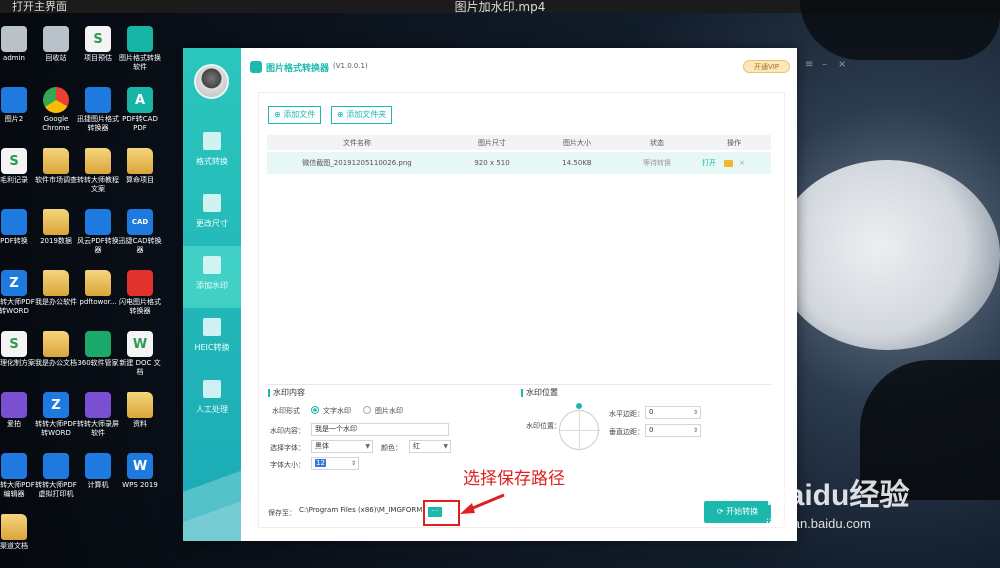 This screenshot has height=568, width=1000. What do you see at coordinates (626, 432) in the screenshot?
I see `vertical-margin-label: 垂直边距：` at bounding box center [626, 432].